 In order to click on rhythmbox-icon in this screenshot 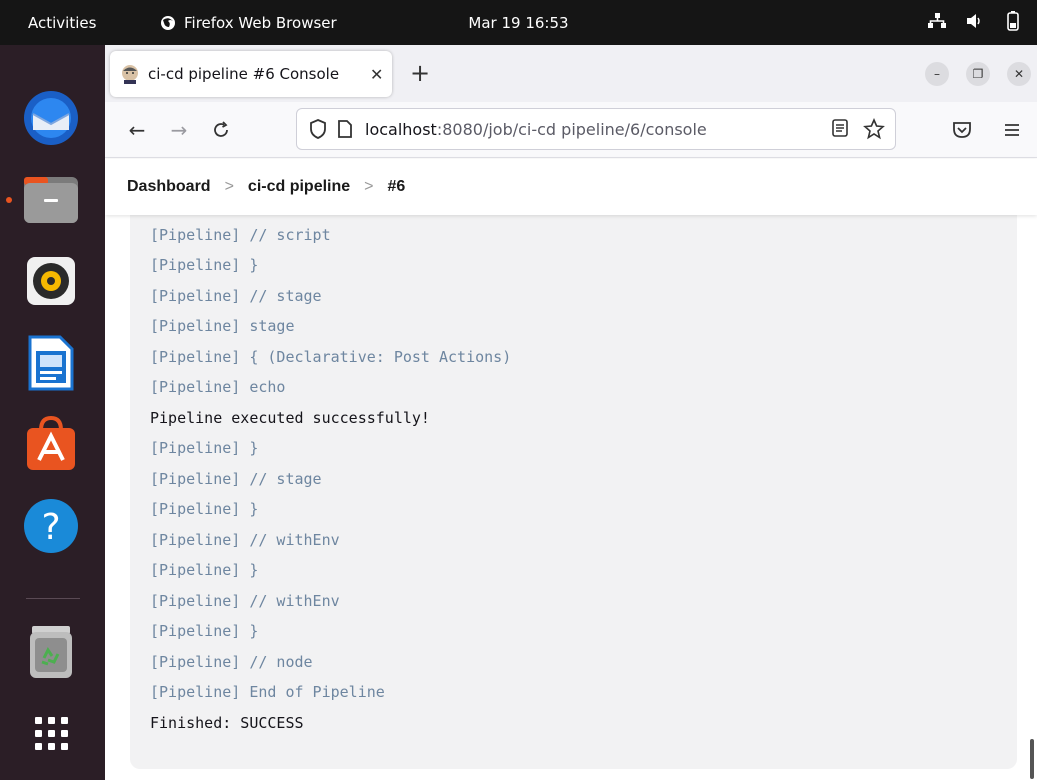, I will do `click(51, 281)`.